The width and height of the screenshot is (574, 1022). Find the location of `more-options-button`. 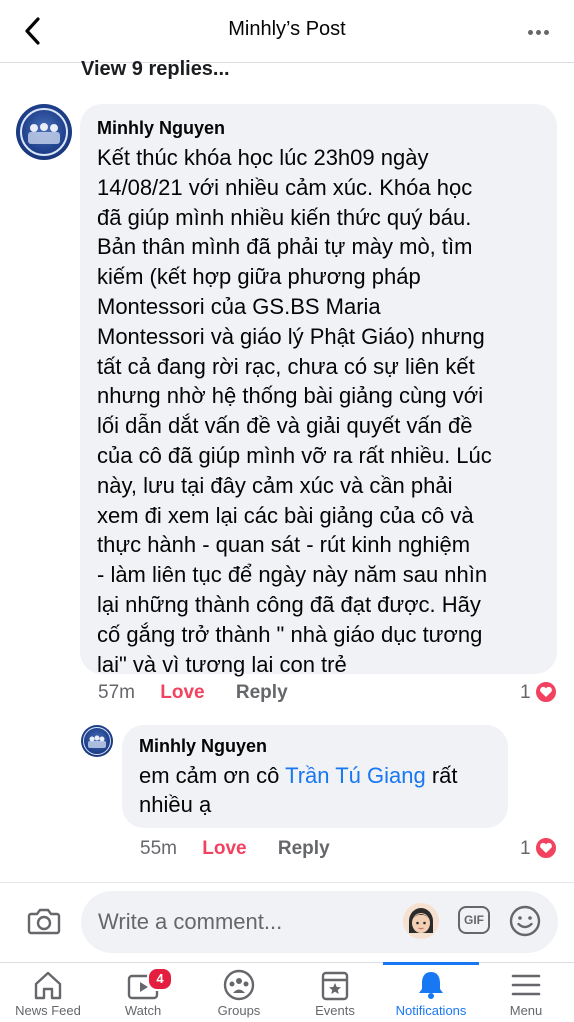

more-options-button is located at coordinates (541, 31).